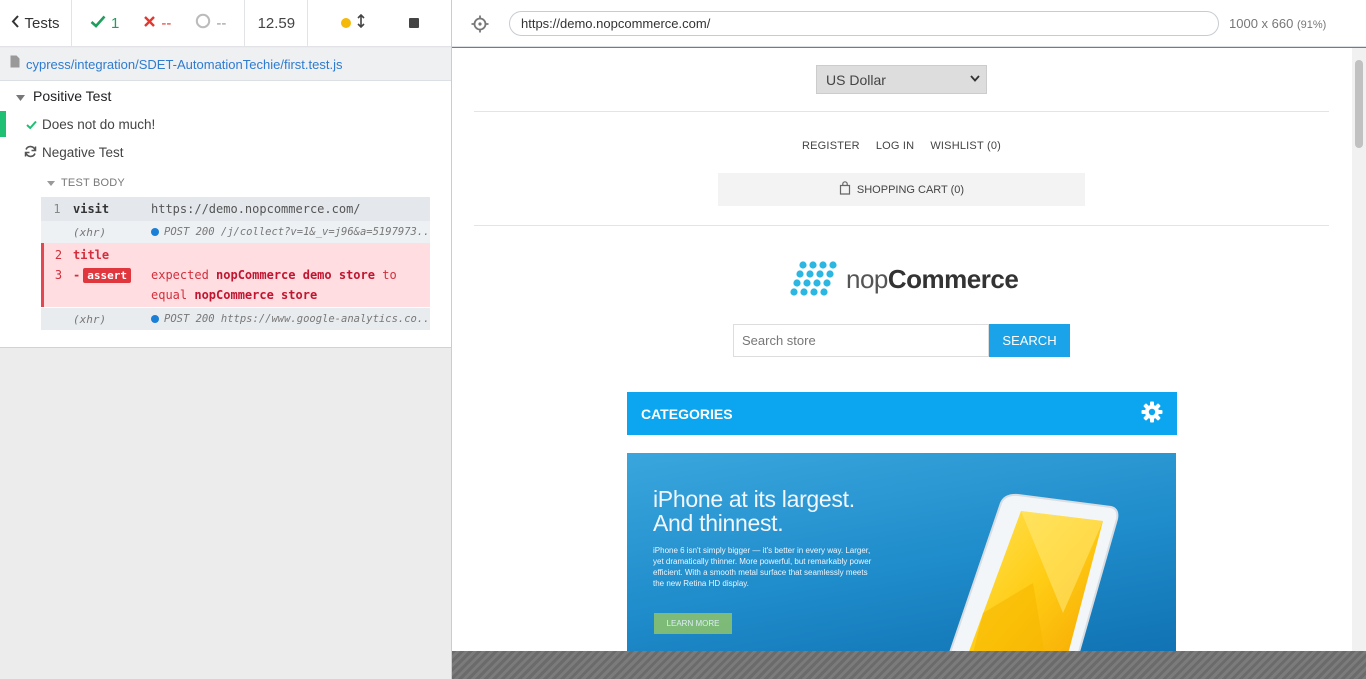  What do you see at coordinates (1261, 23) in the screenshot?
I see `viewport-size: 1000 x 660` at bounding box center [1261, 23].